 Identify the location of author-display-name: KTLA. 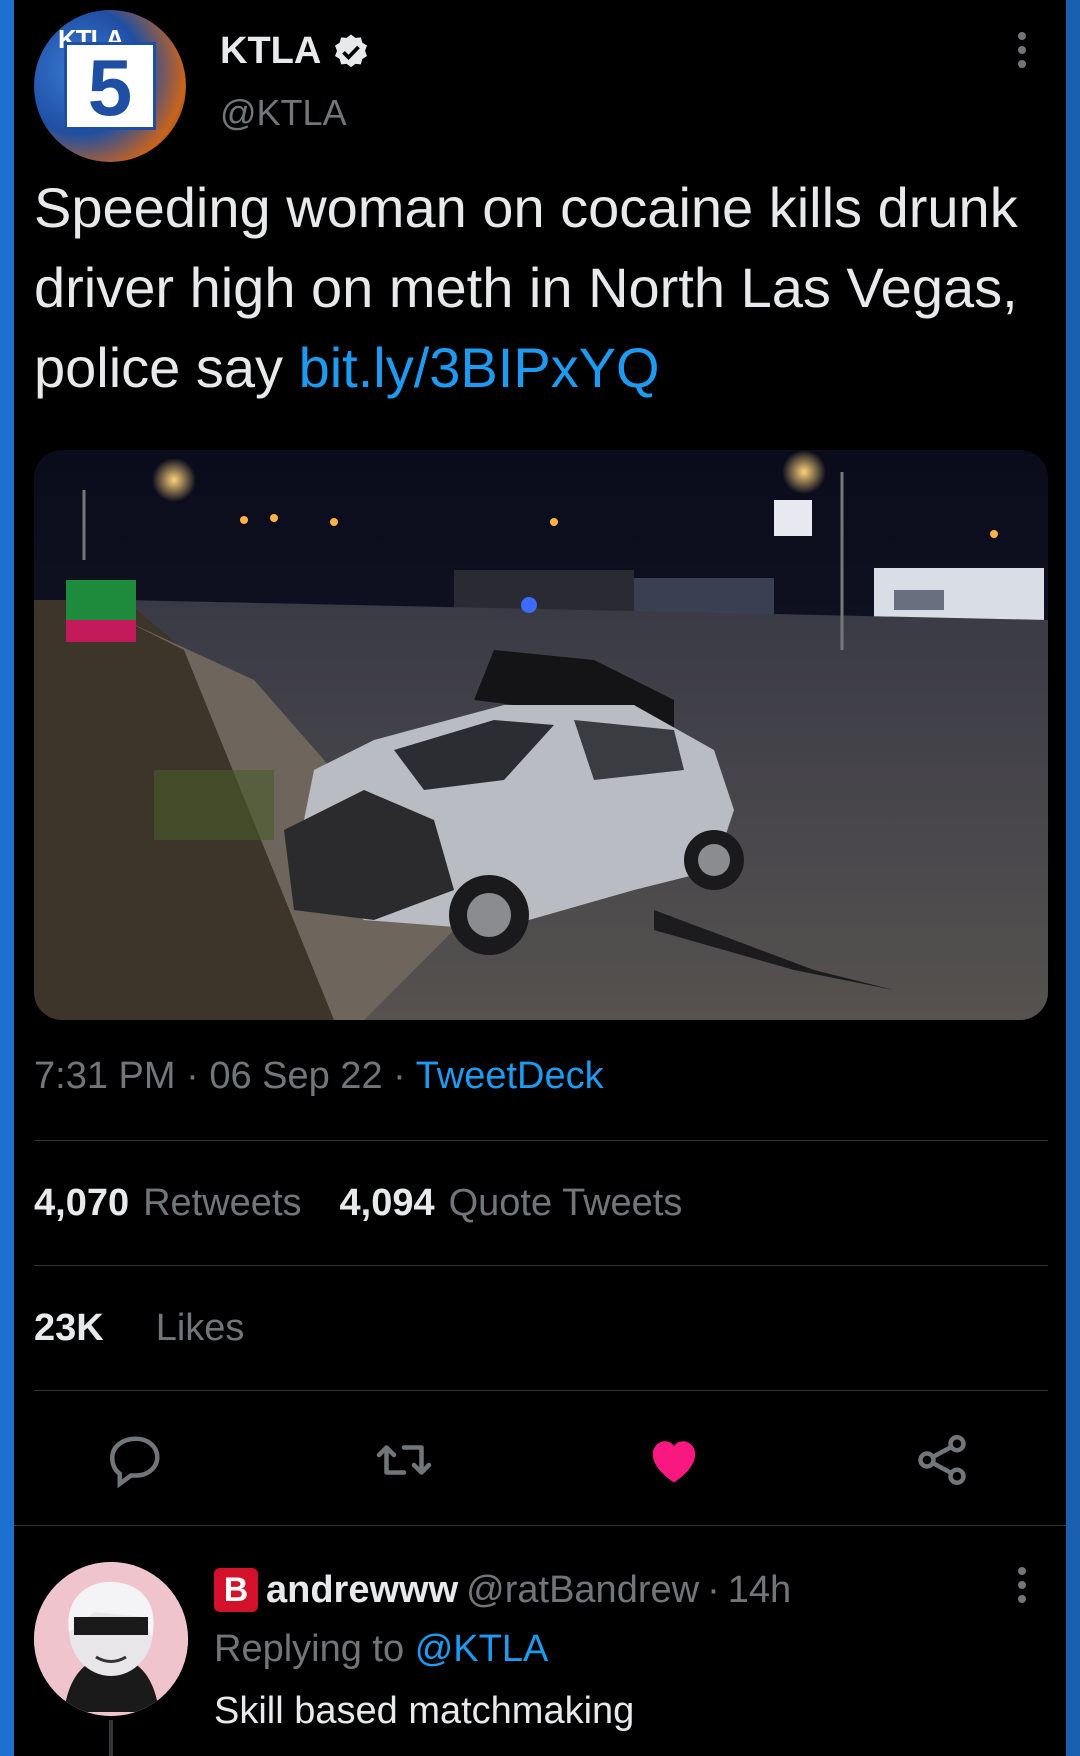
(270, 51).